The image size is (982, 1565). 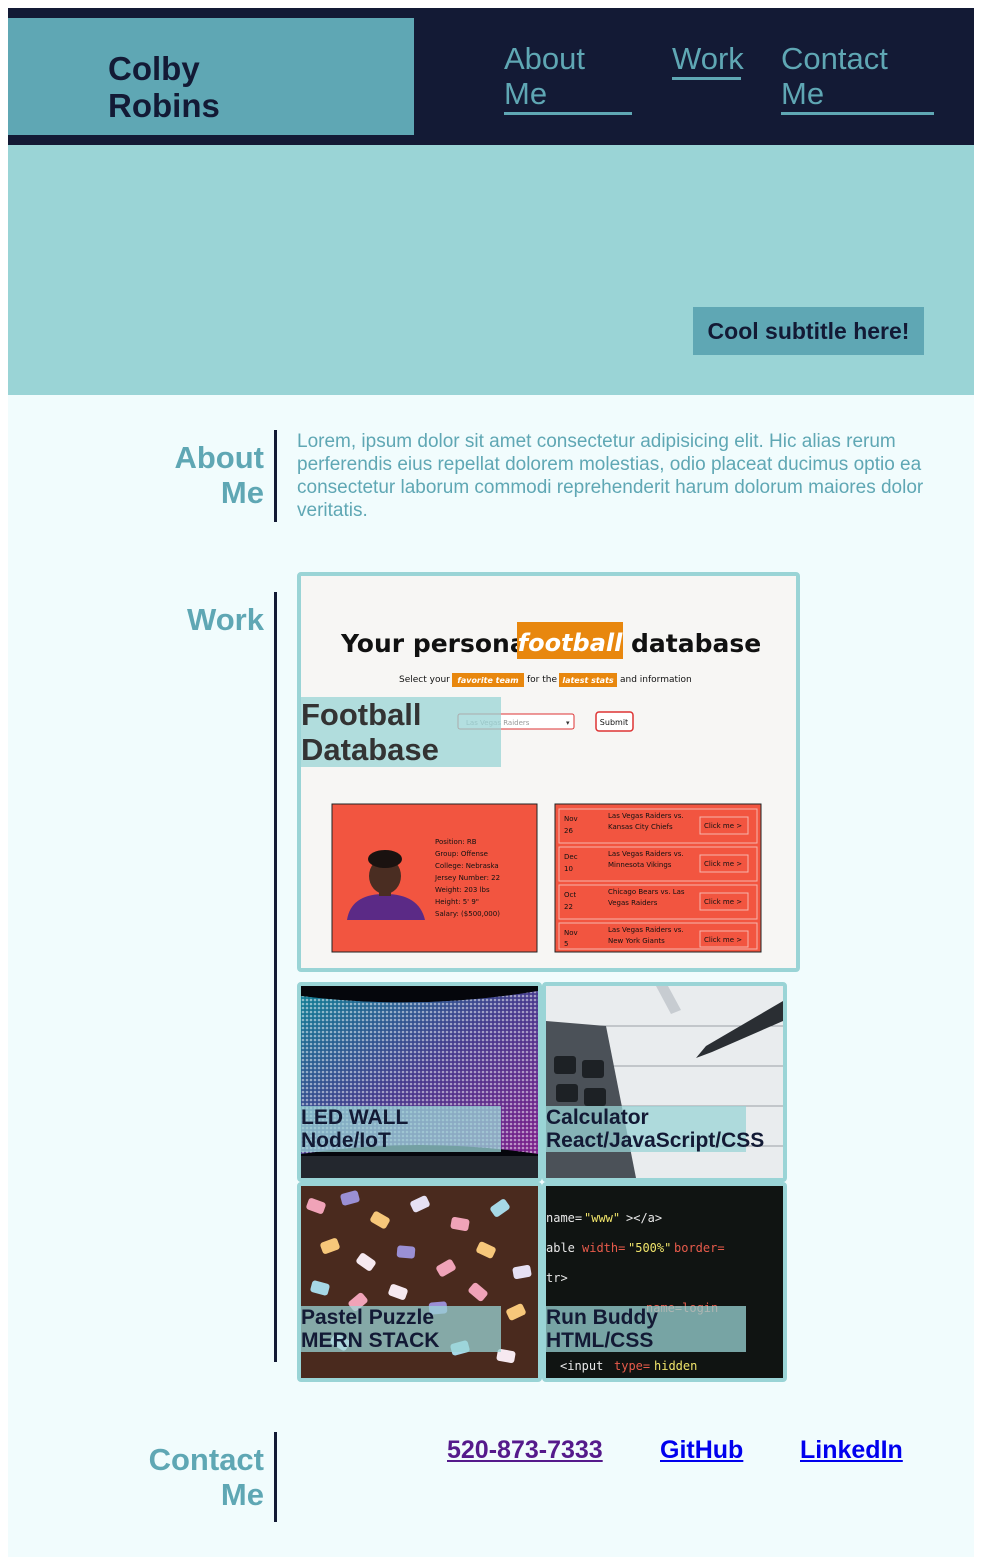 I want to click on svg-text: Group: Offense, so click(x=461, y=854).